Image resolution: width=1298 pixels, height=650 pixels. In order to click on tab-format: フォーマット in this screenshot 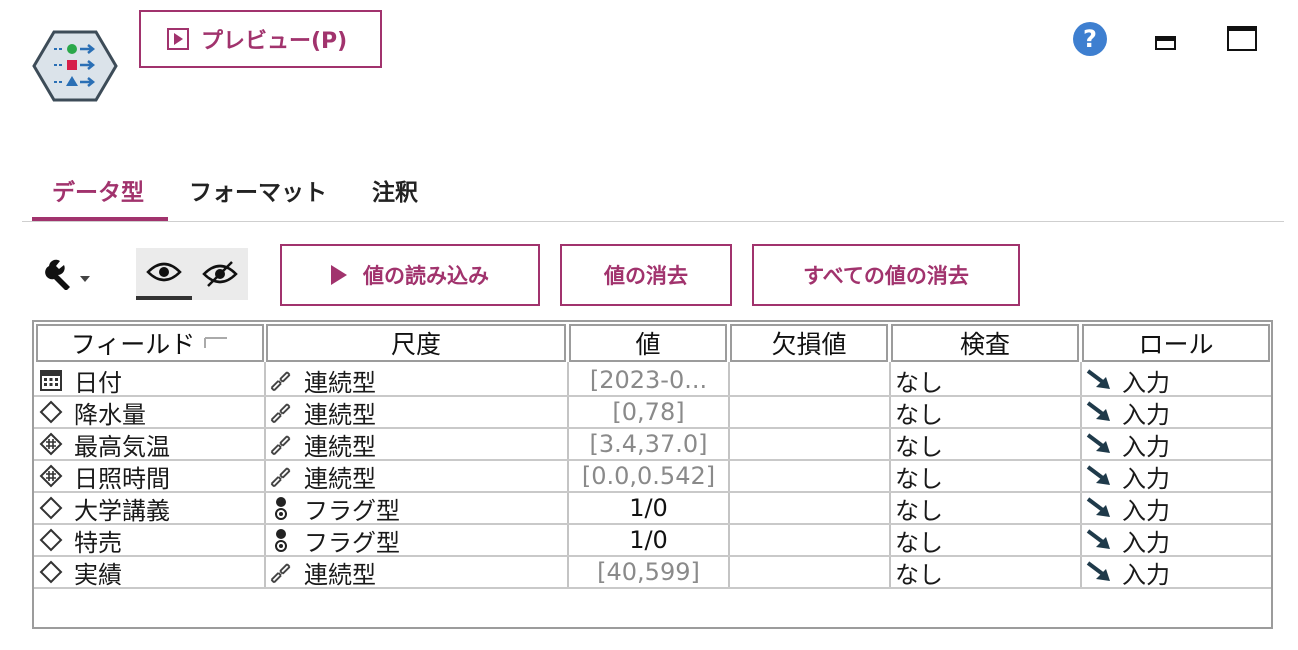, I will do `click(258, 190)`.